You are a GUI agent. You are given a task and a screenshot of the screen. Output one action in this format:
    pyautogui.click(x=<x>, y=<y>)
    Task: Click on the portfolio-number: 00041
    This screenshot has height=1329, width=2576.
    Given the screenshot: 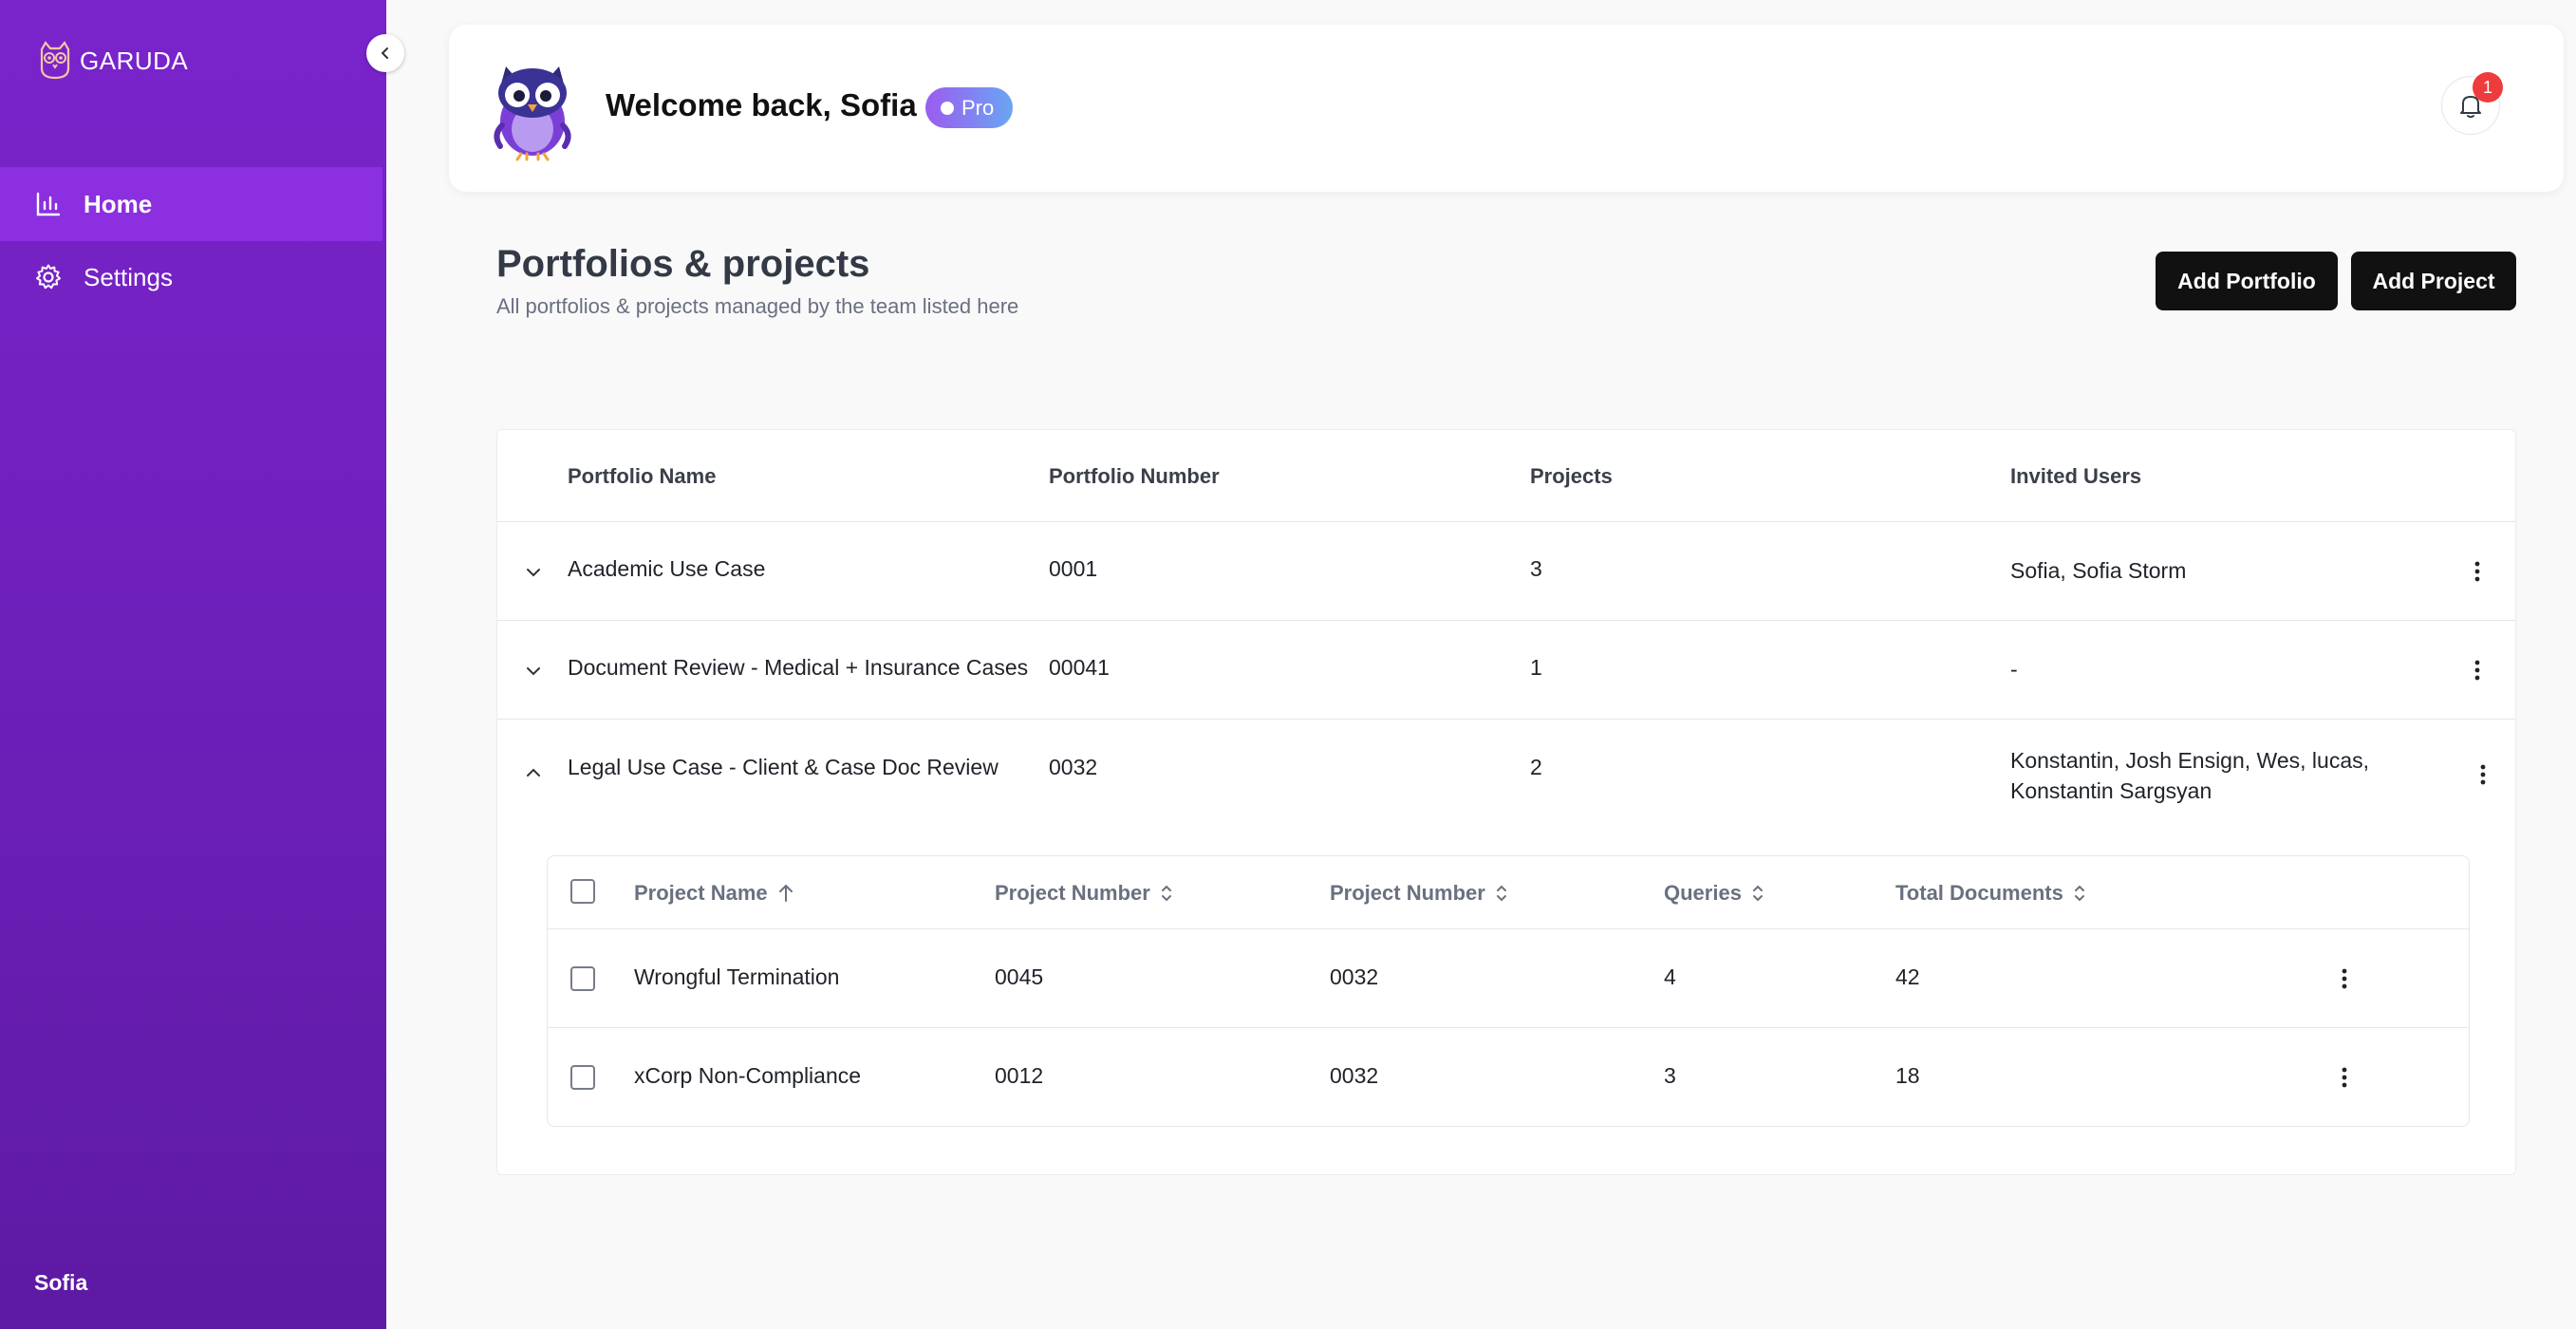 What is the action you would take?
    pyautogui.click(x=1079, y=668)
    